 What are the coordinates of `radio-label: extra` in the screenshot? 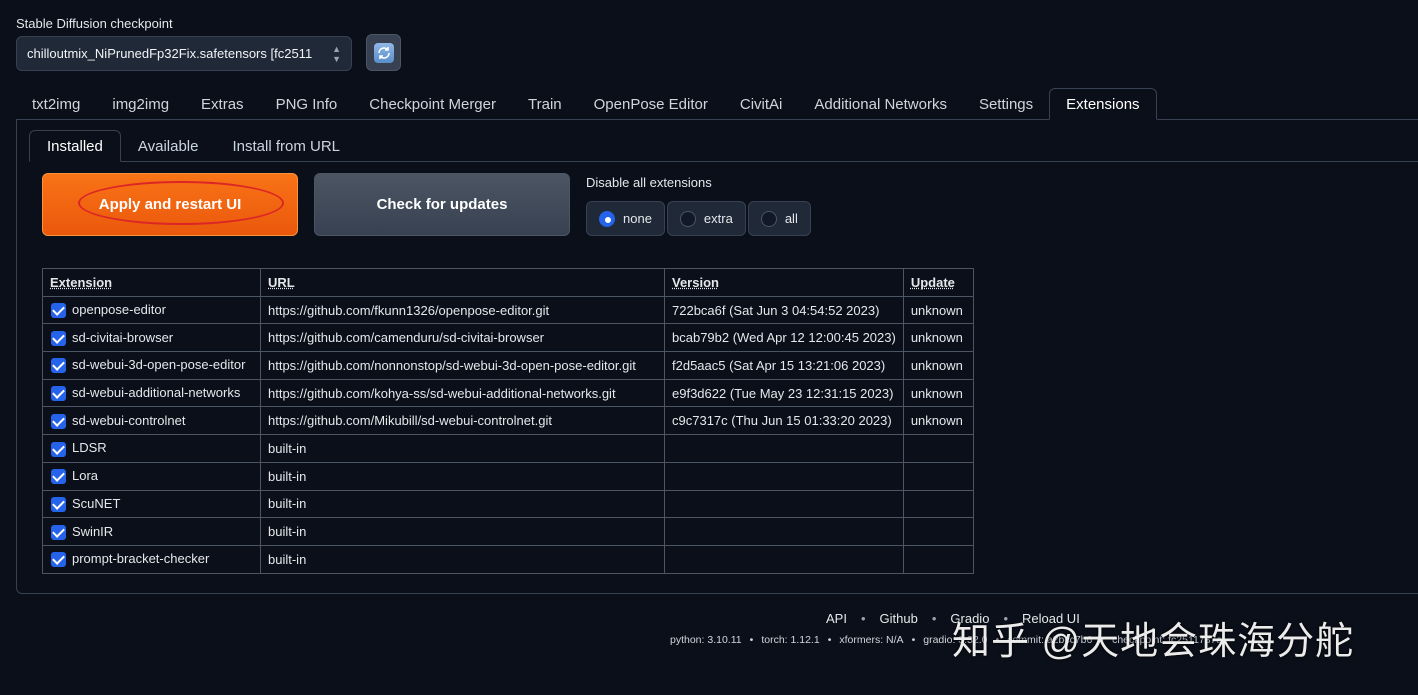 It's located at (718, 218).